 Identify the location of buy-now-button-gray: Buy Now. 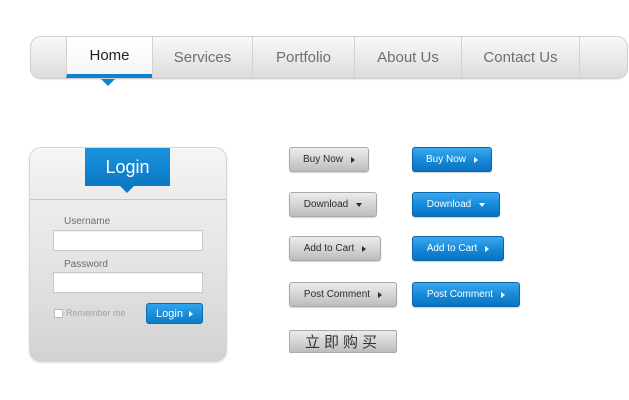
(329, 159).